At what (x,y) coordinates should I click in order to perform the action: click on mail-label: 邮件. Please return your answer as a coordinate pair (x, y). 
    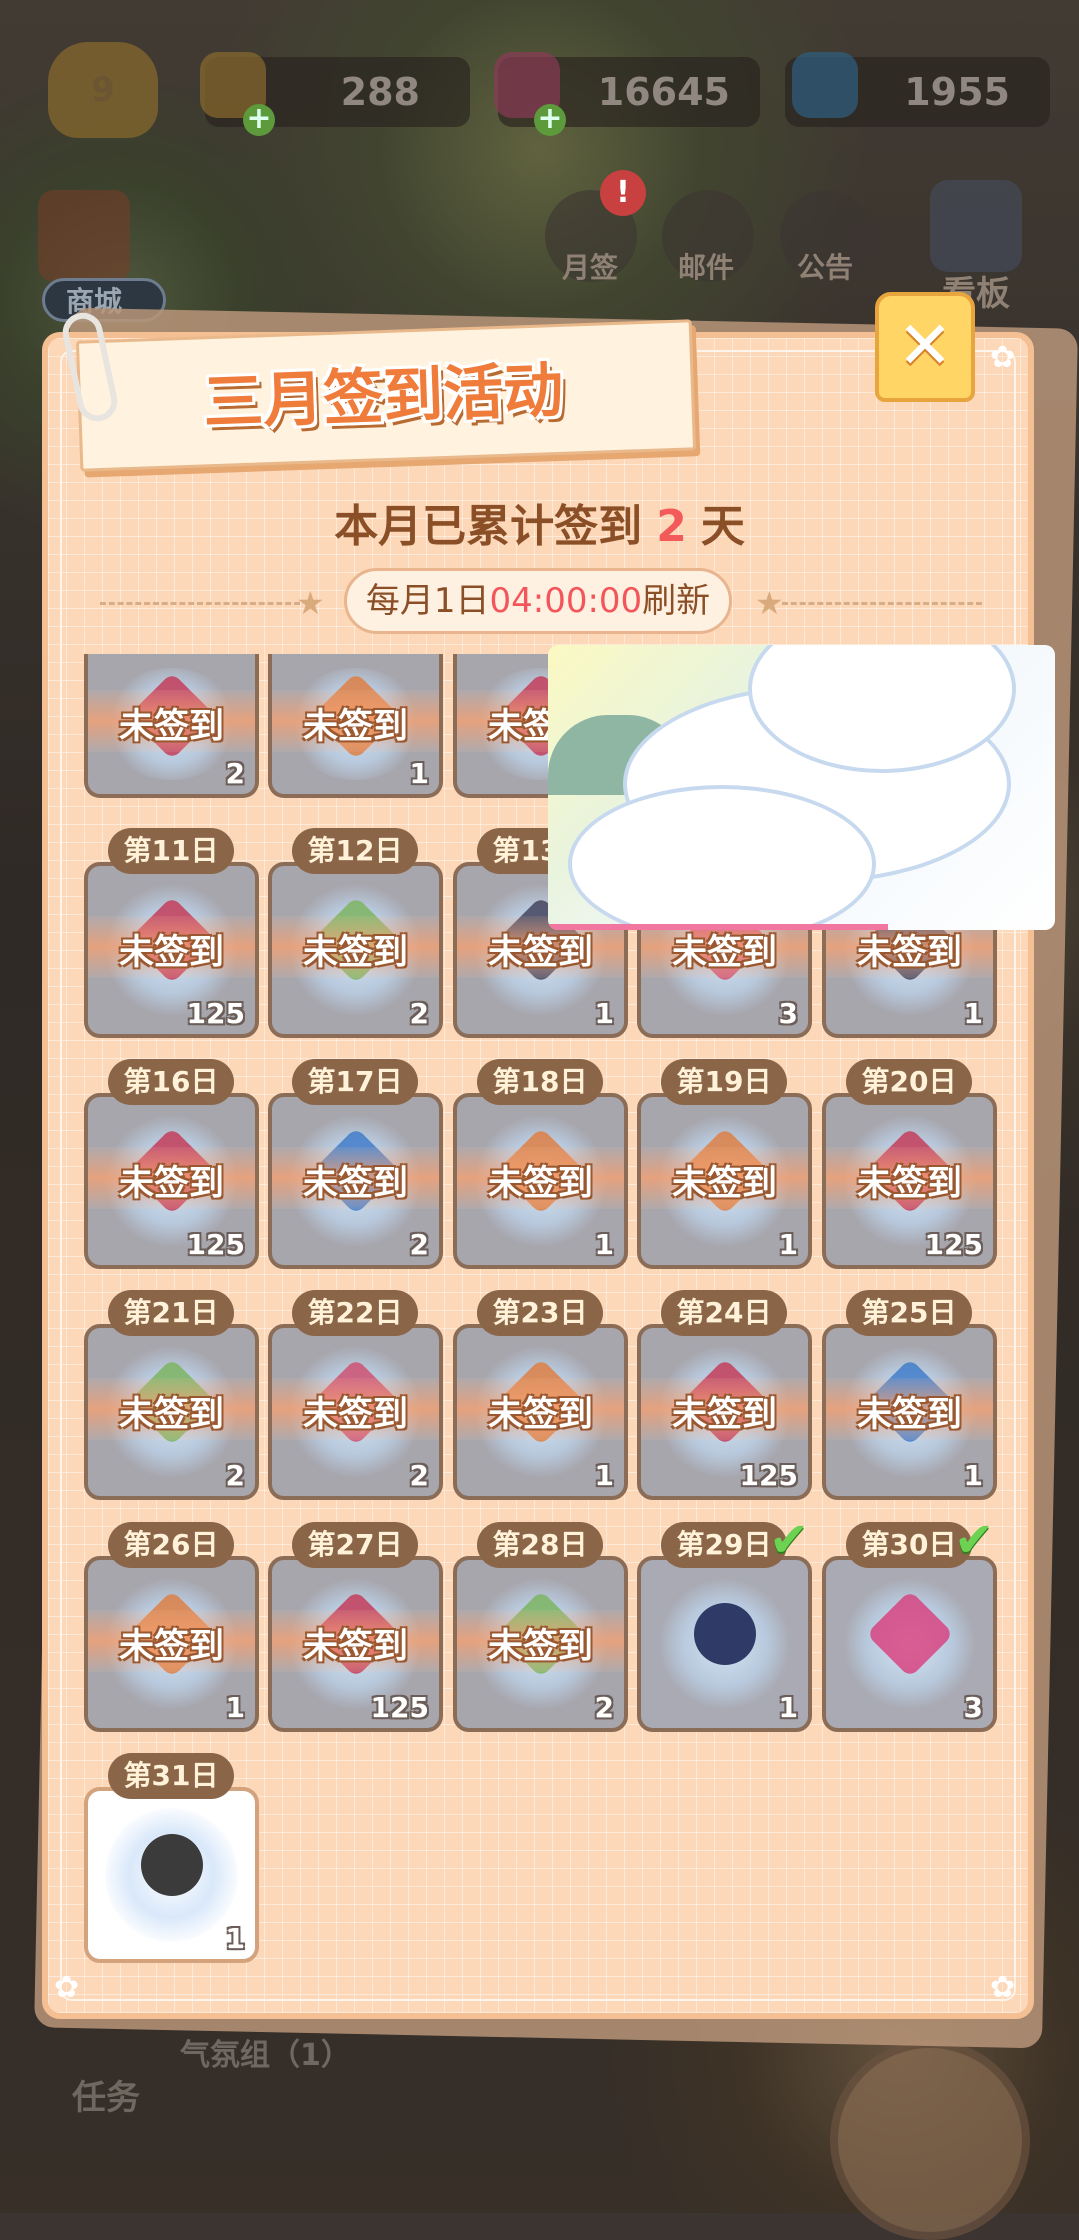
    Looking at the image, I should click on (706, 267).